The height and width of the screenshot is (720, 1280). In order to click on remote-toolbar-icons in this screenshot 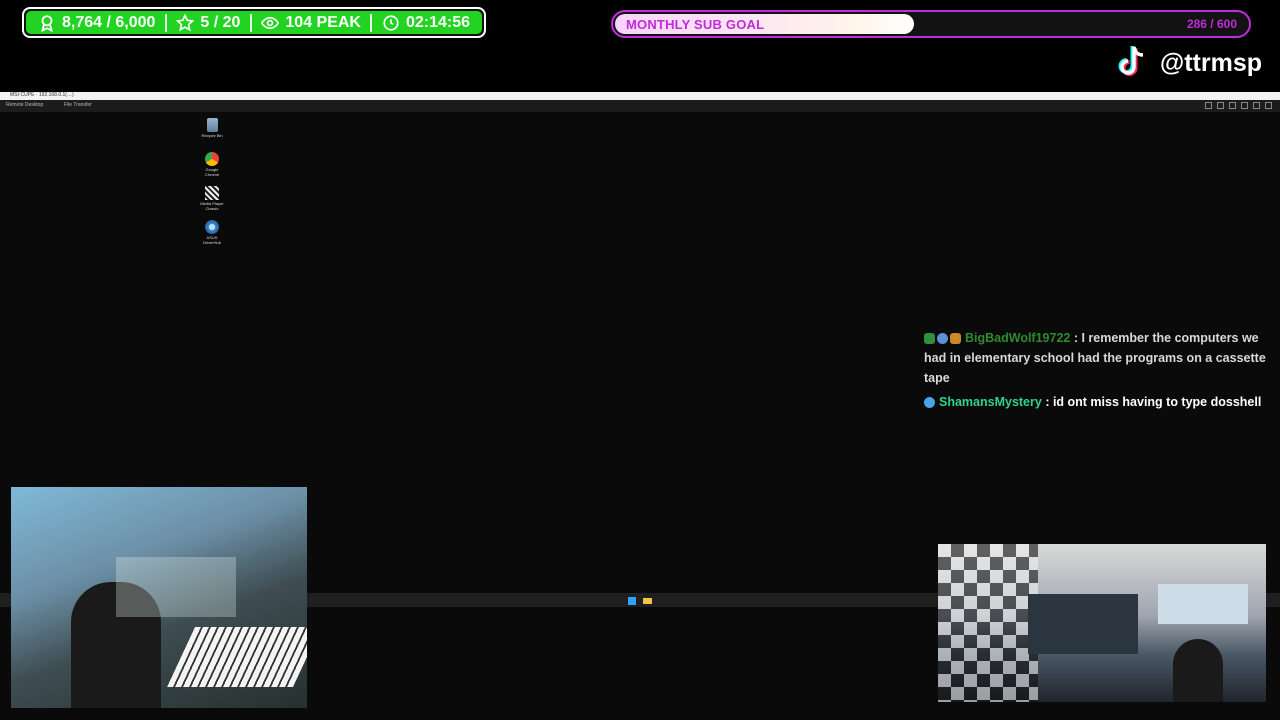, I will do `click(1238, 105)`.